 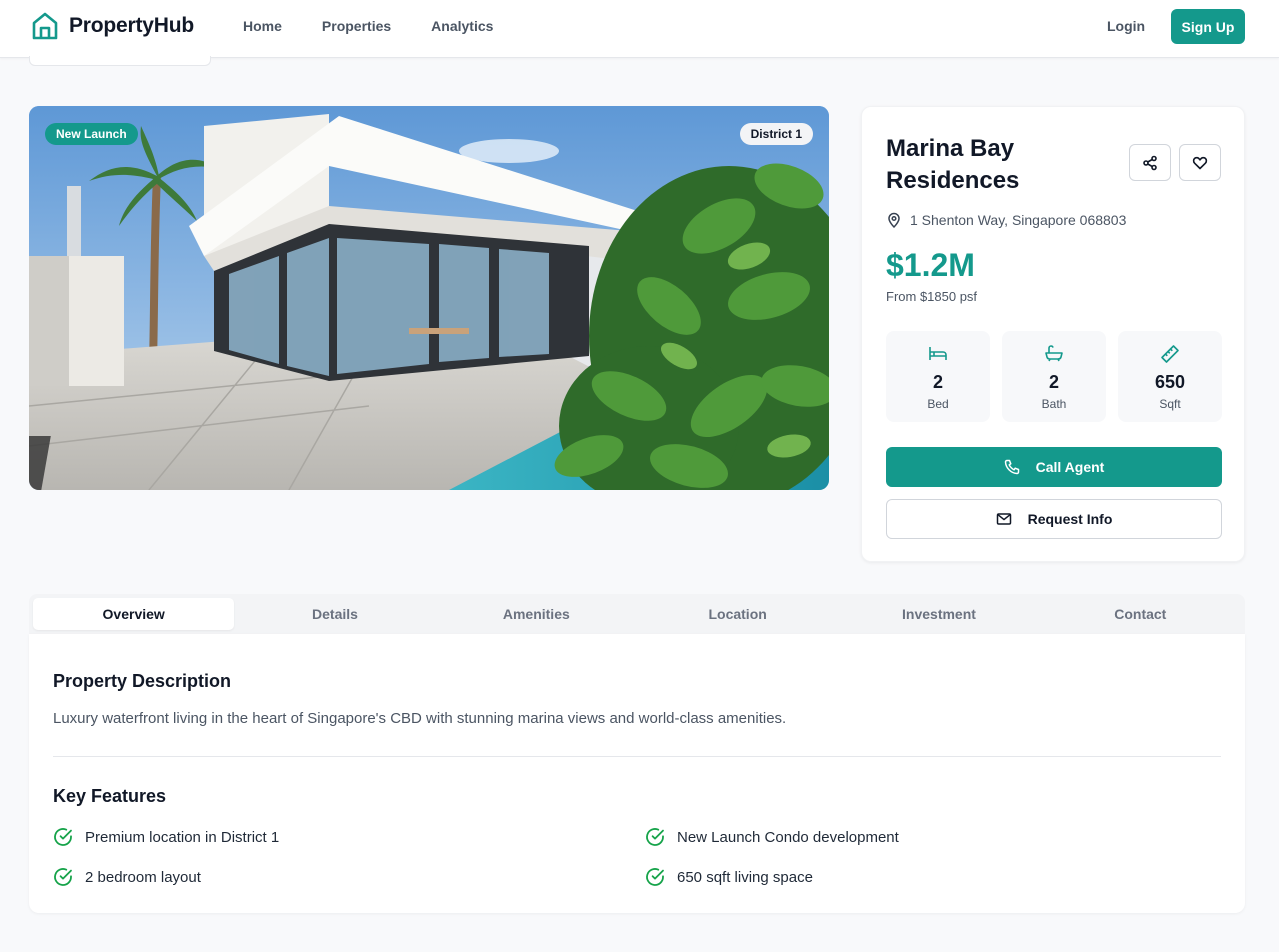 I want to click on back-button-remnant, so click(x=120, y=61).